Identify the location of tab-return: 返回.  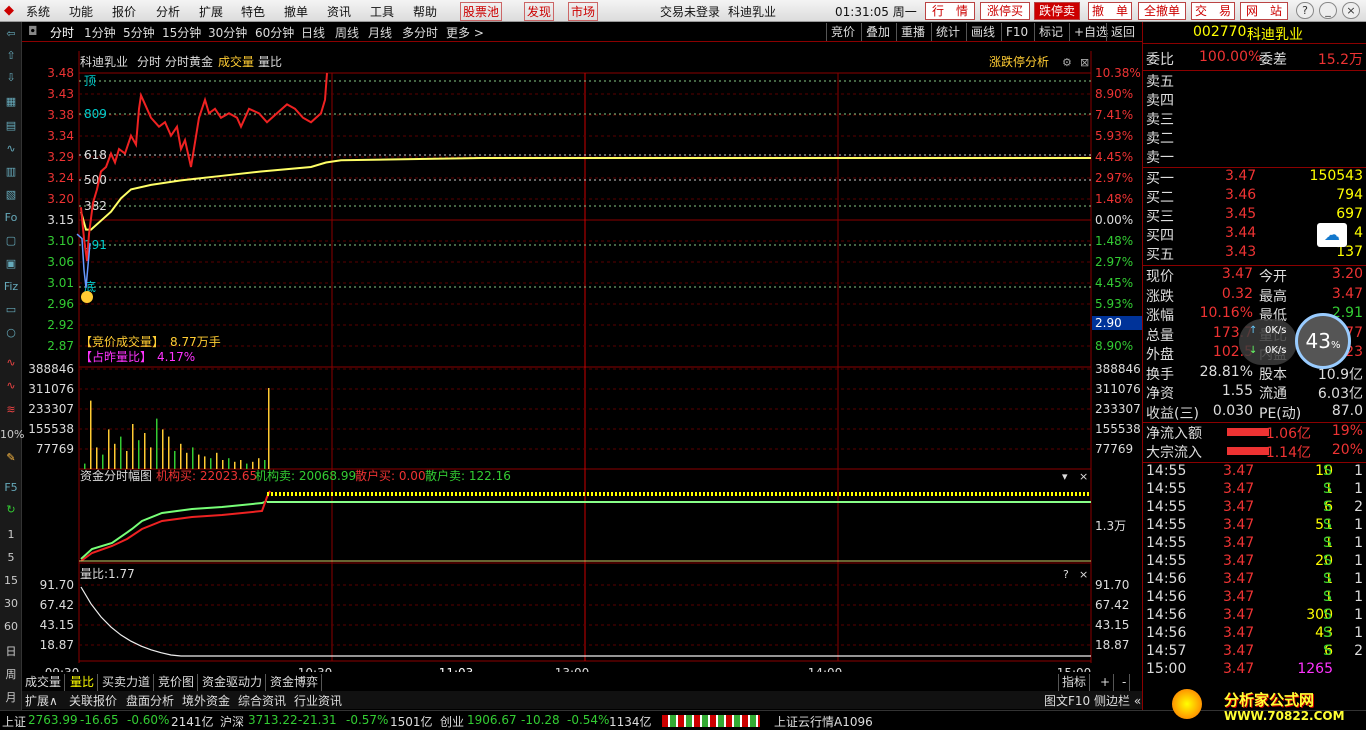
(1122, 32).